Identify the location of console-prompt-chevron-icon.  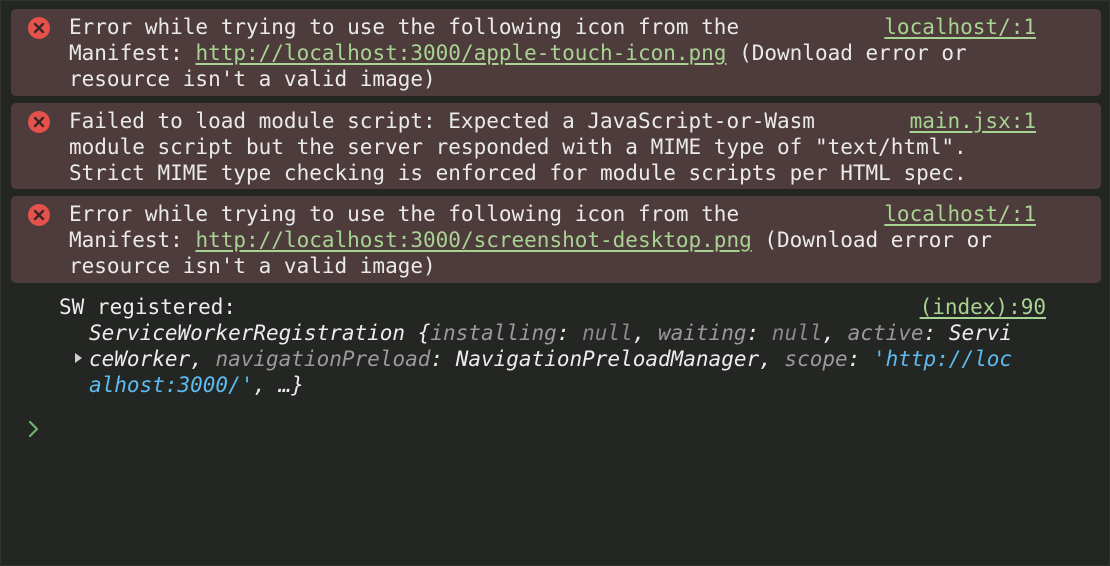
(34, 429).